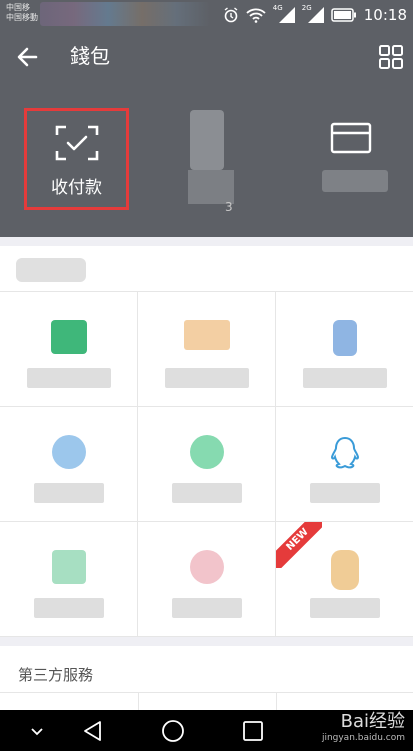  What do you see at coordinates (256, 15) in the screenshot?
I see `wifi-icon` at bounding box center [256, 15].